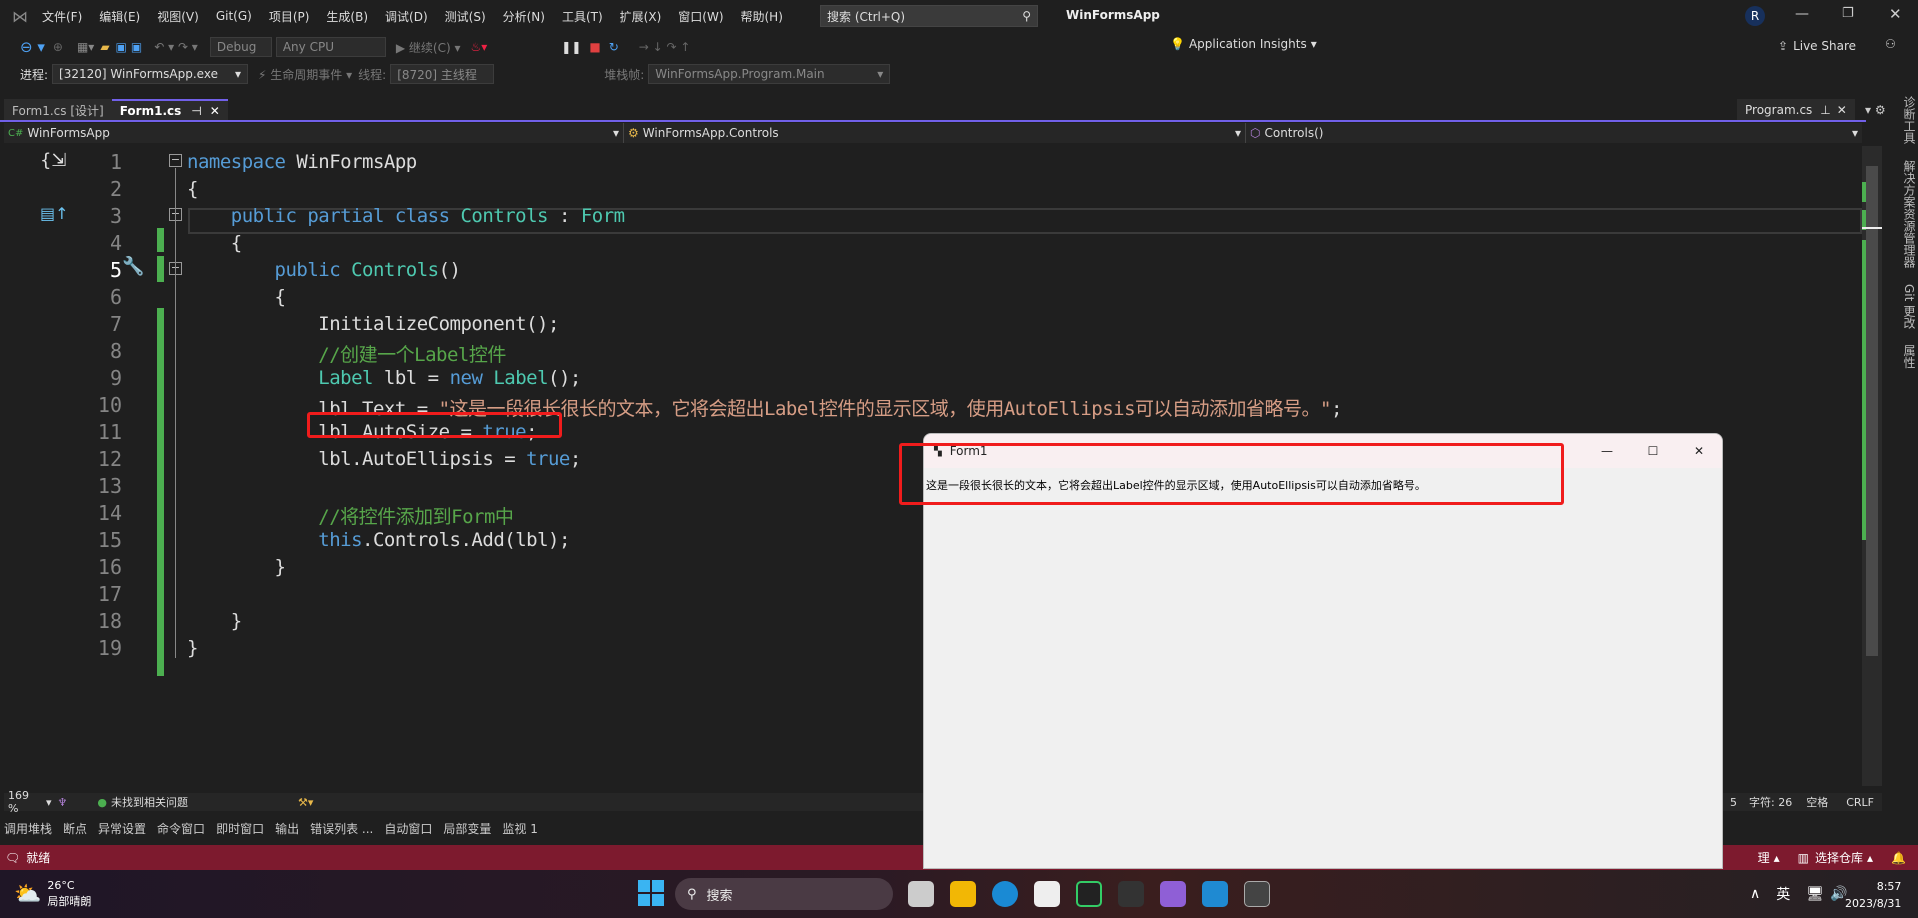 This screenshot has height=918, width=1918. Describe the element at coordinates (1607, 451) in the screenshot. I see `form-minimize-button: —` at that location.